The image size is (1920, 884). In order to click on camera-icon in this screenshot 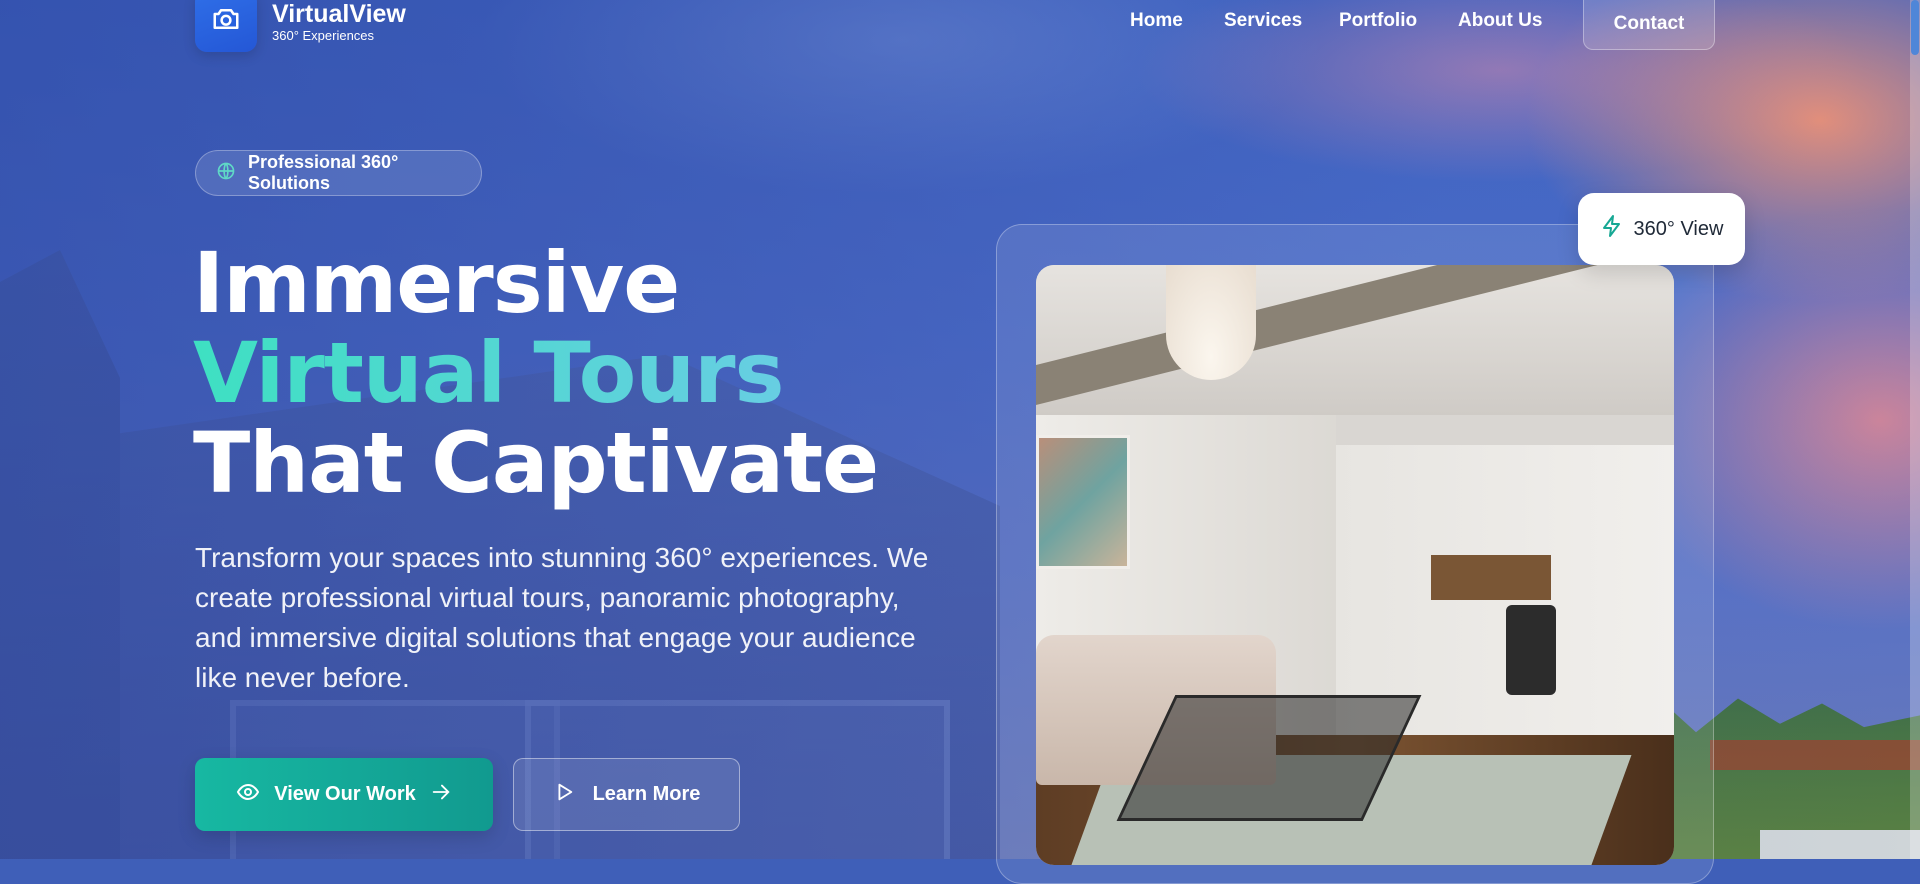, I will do `click(226, 21)`.